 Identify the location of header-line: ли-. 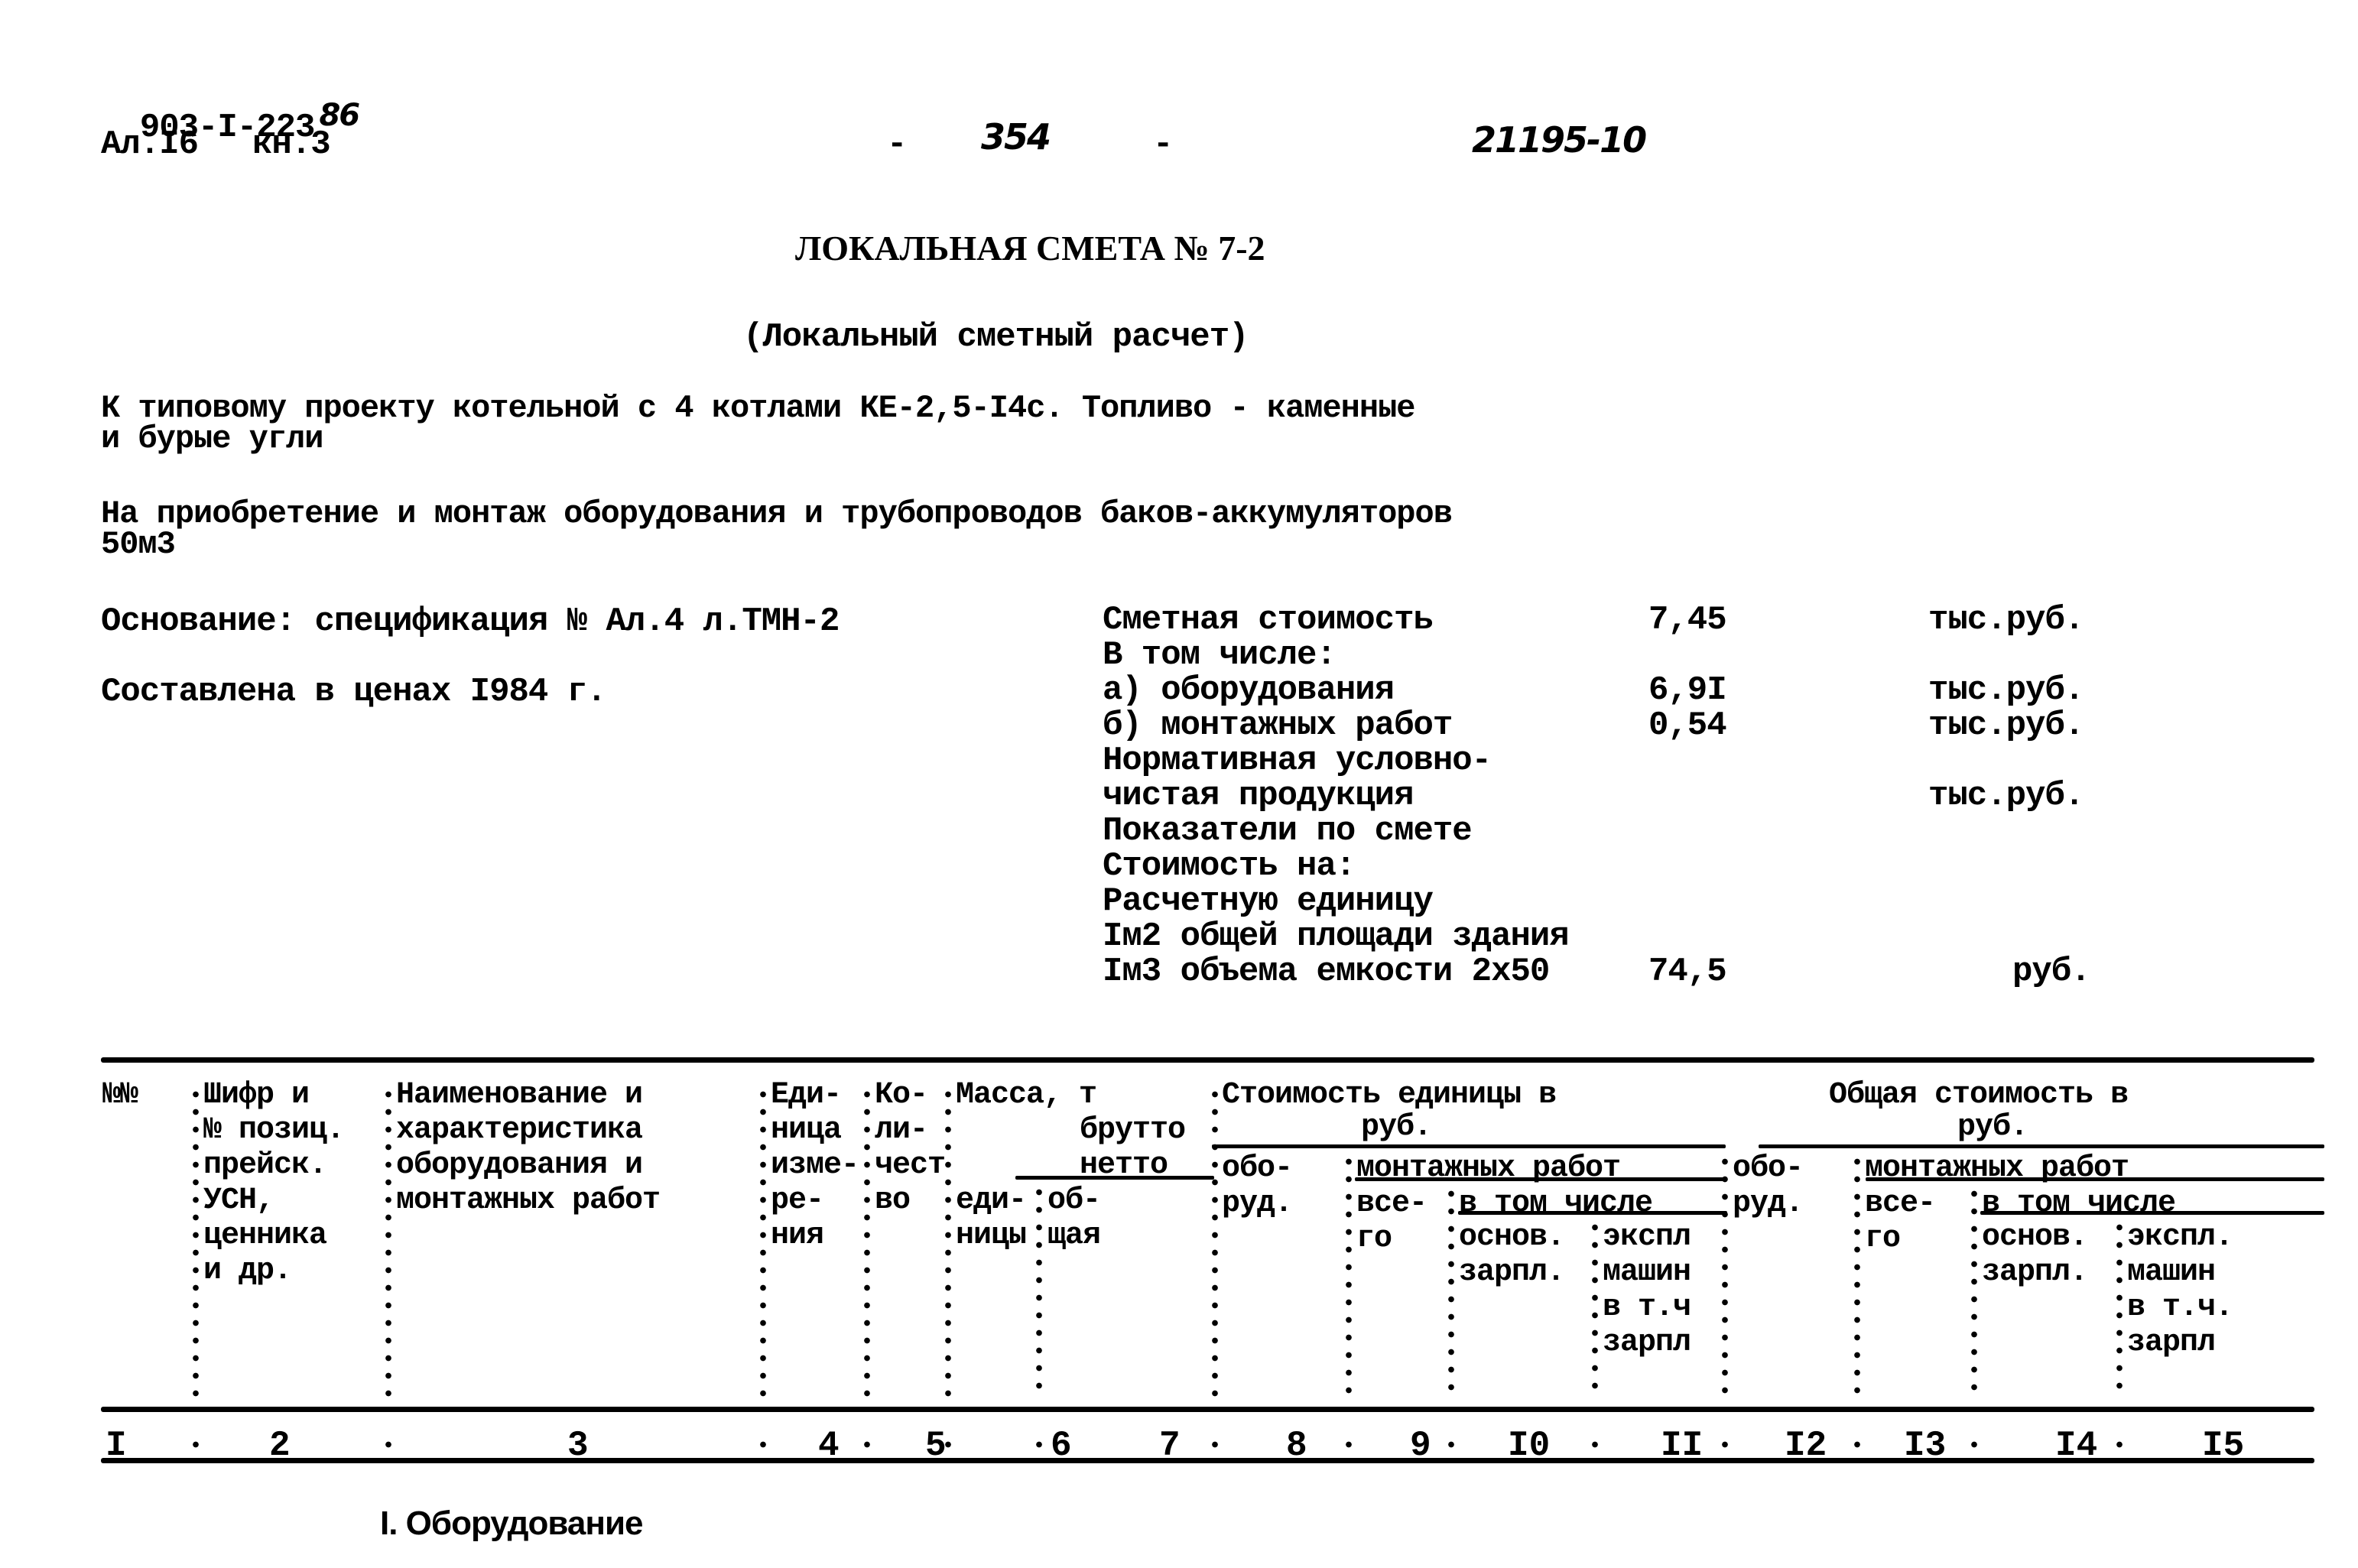
(901, 1130).